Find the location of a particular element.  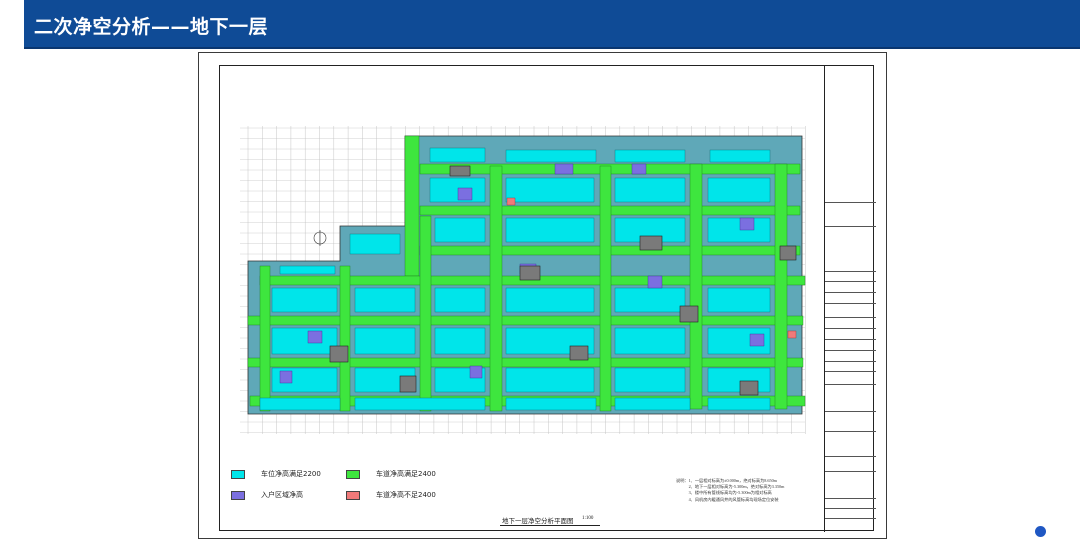

title-block is located at coordinates (850, 299).